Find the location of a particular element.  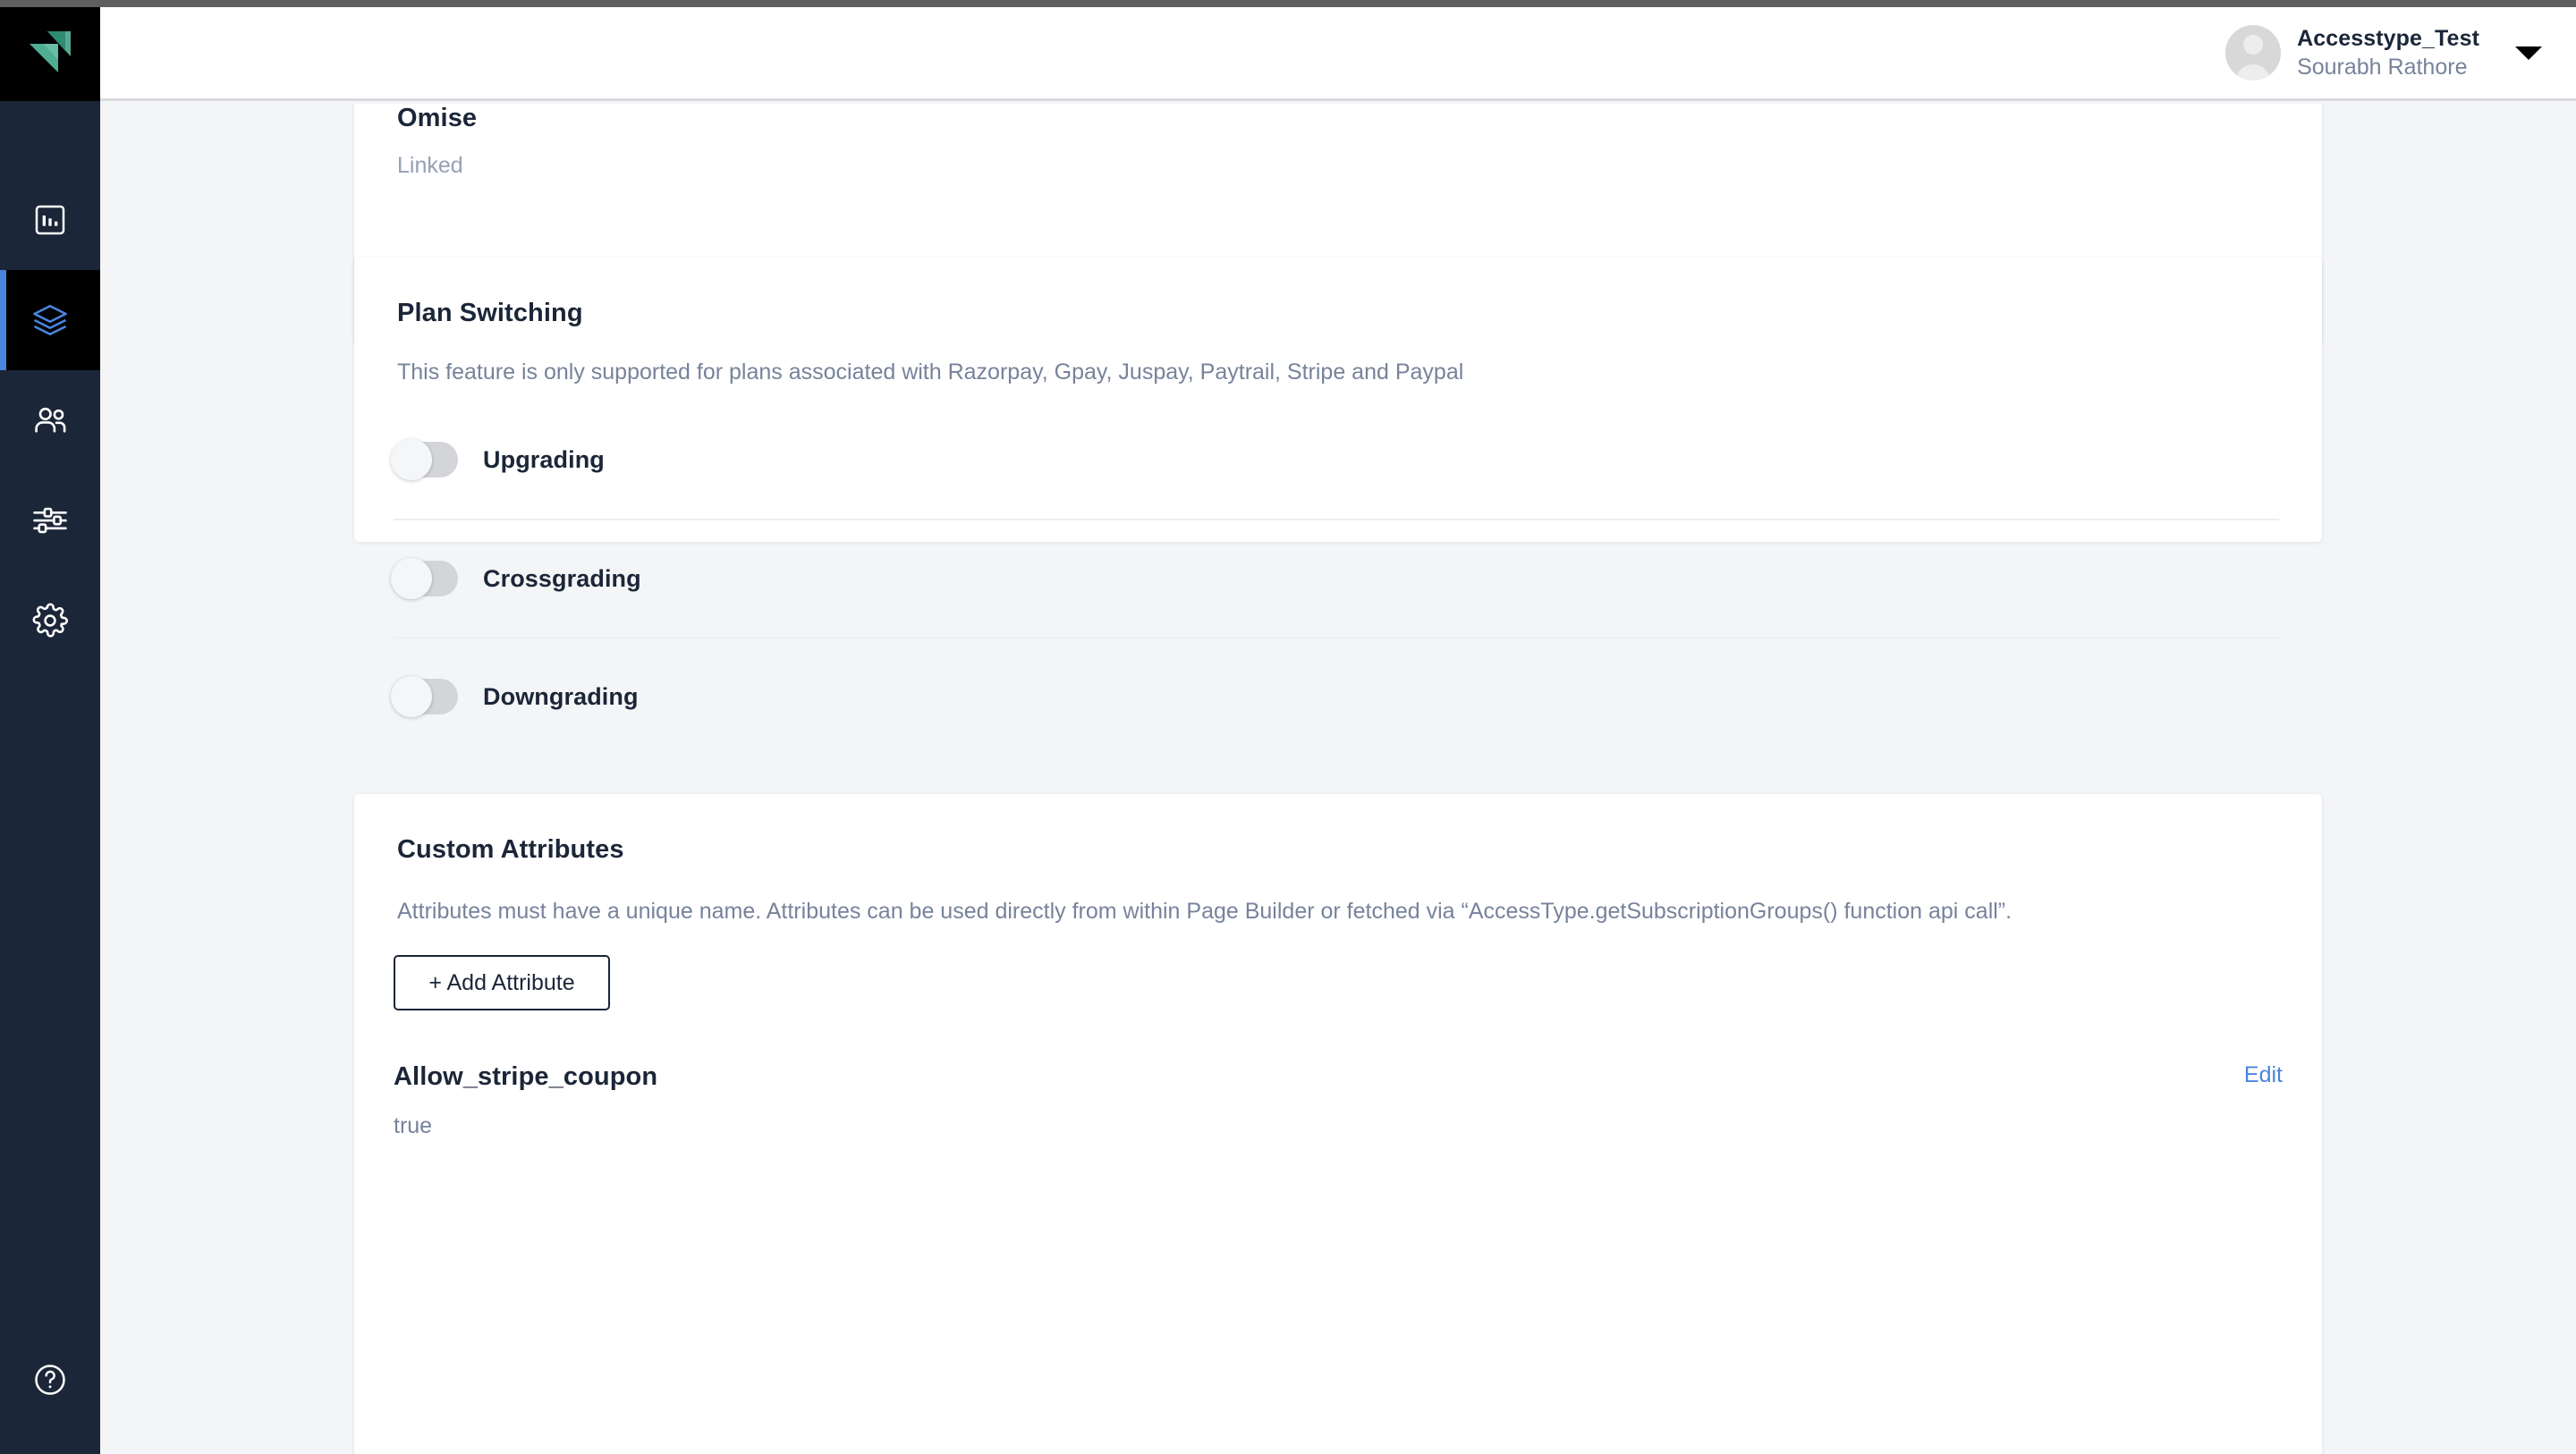

app-logo is located at coordinates (50, 54).